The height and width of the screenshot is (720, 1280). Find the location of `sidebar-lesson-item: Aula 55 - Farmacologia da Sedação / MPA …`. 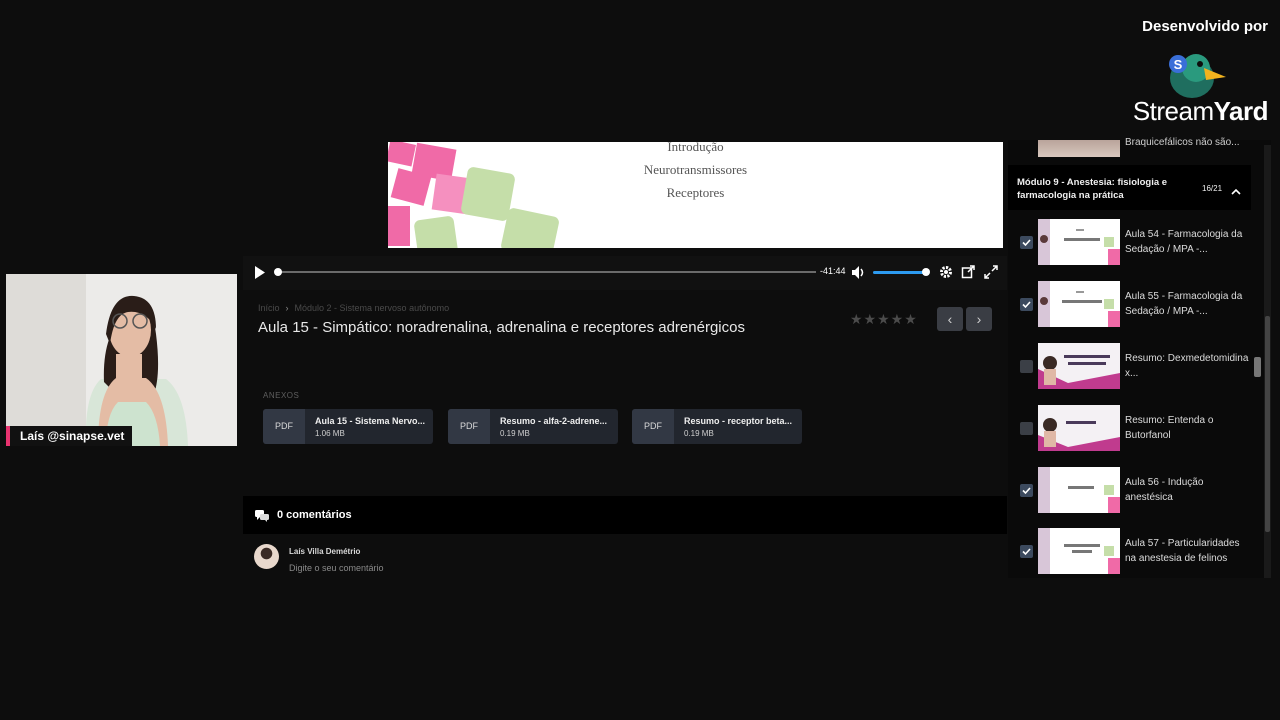

sidebar-lesson-item: Aula 55 - Farmacologia da Sedação / MPA … is located at coordinates (1133, 306).